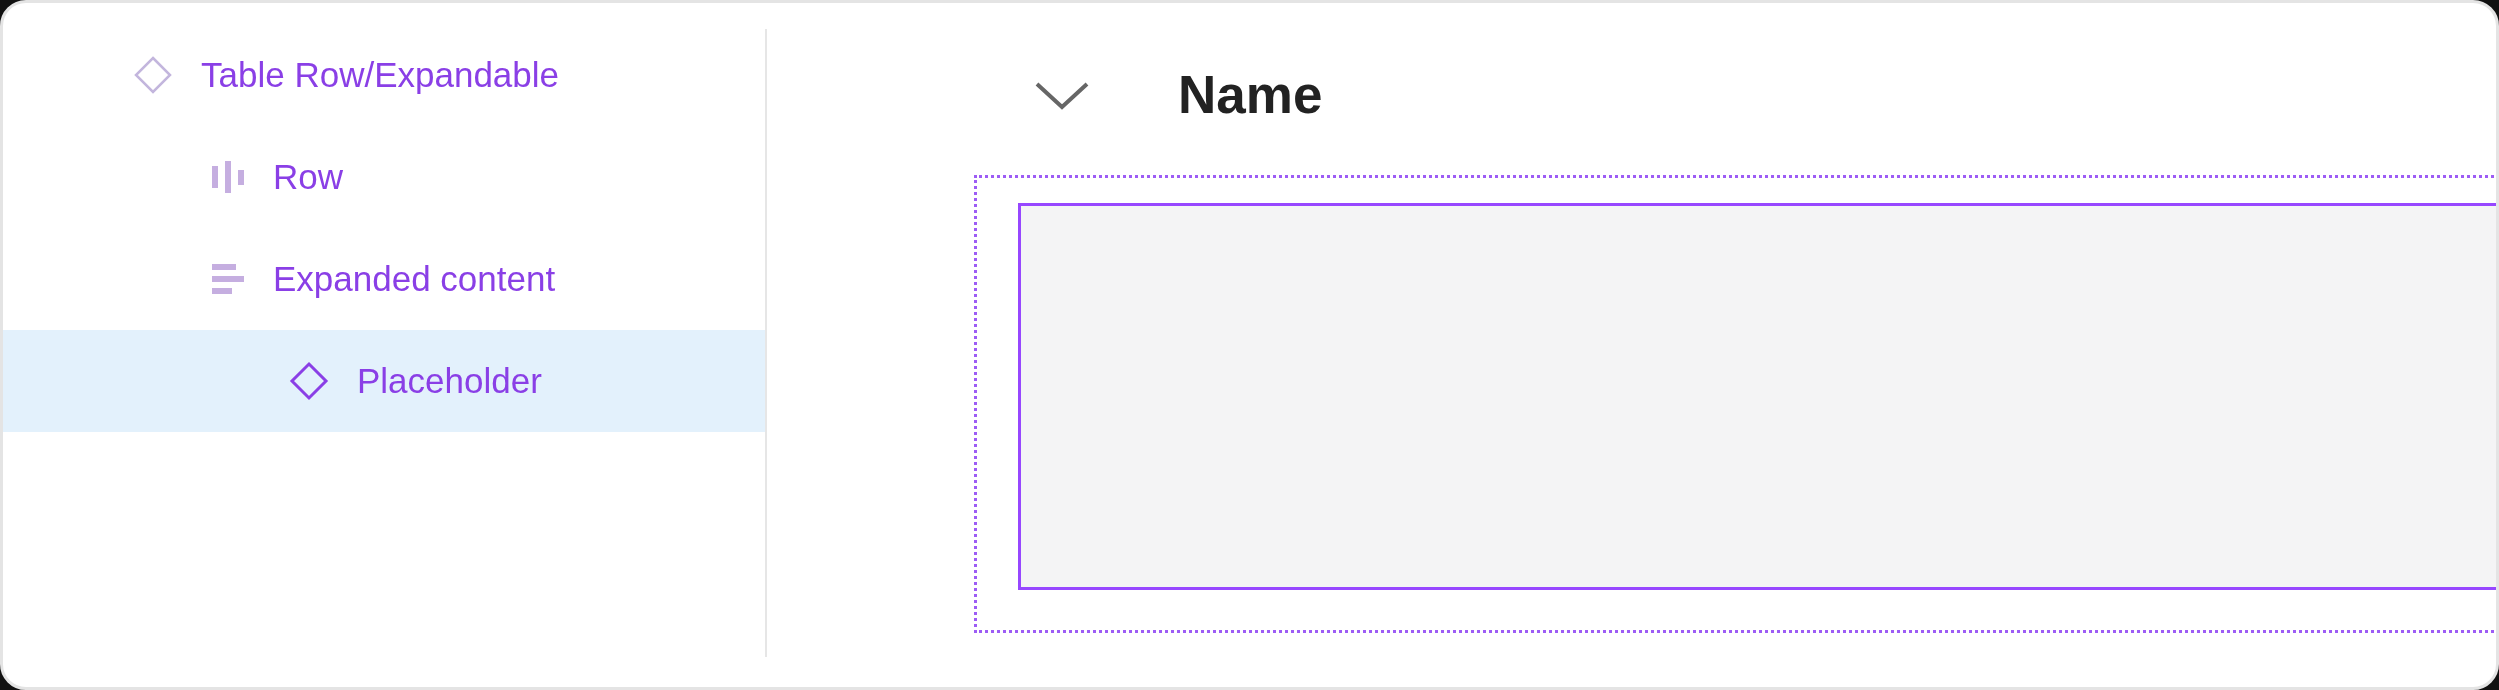  I want to click on layer-name: Row, so click(308, 177).